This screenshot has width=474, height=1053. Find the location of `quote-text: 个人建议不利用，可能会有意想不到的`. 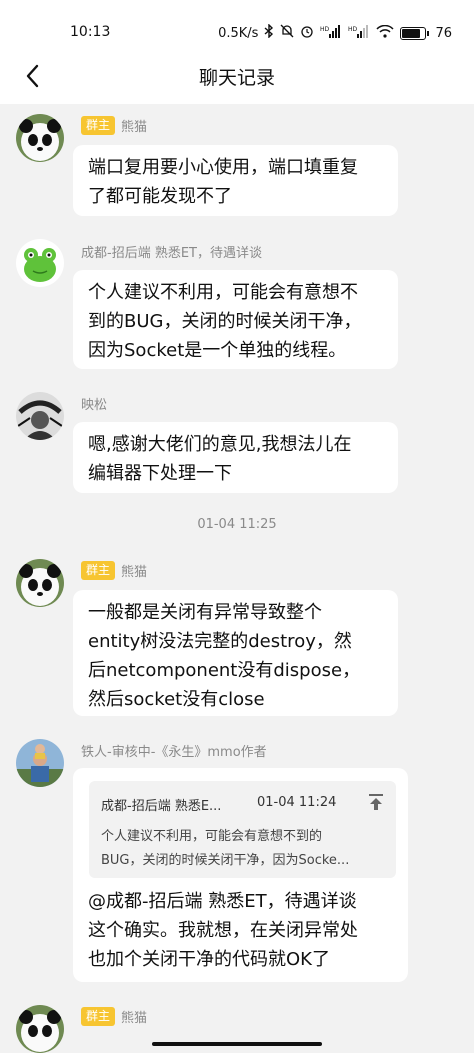

quote-text: 个人建议不利用，可能会有意想不到的 is located at coordinates (212, 836).